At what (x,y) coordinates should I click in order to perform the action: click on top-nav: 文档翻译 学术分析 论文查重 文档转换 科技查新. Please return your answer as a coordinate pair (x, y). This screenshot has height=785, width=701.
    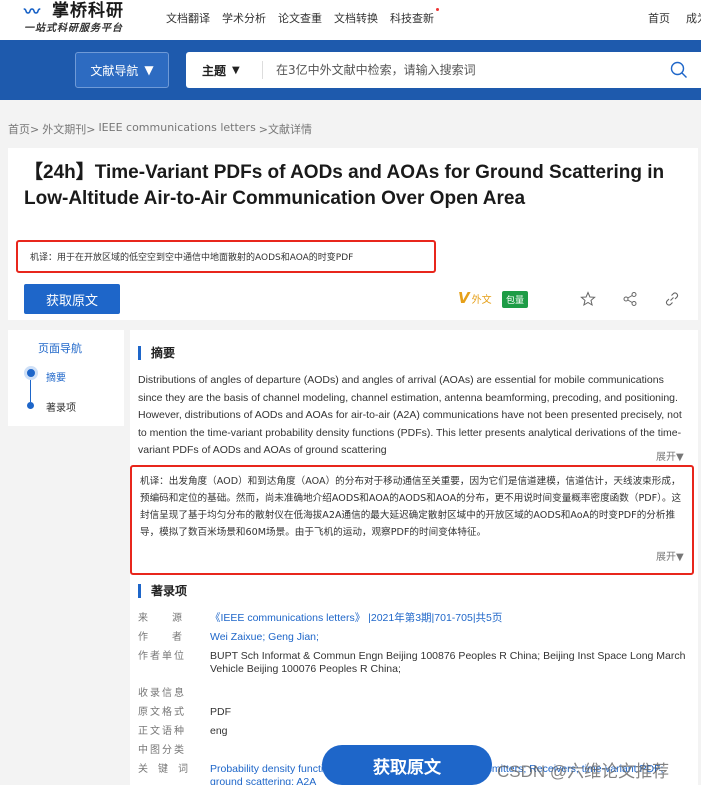
    Looking at the image, I should click on (302, 17).